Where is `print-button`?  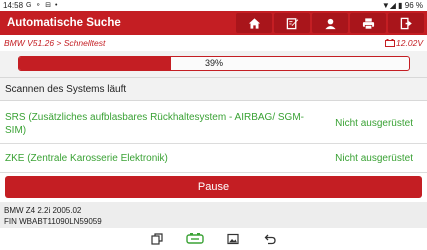
print-button is located at coordinates (368, 23).